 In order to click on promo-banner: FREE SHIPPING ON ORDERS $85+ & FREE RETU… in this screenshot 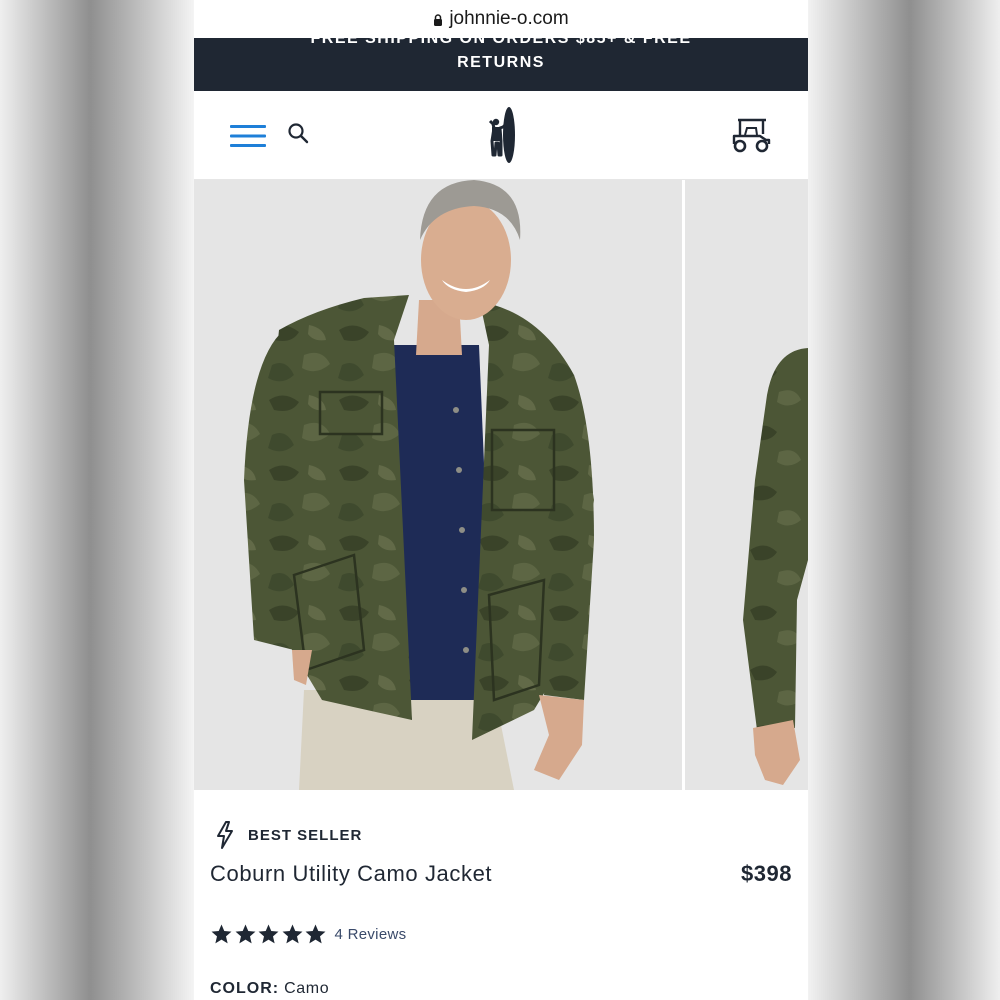, I will do `click(501, 64)`.